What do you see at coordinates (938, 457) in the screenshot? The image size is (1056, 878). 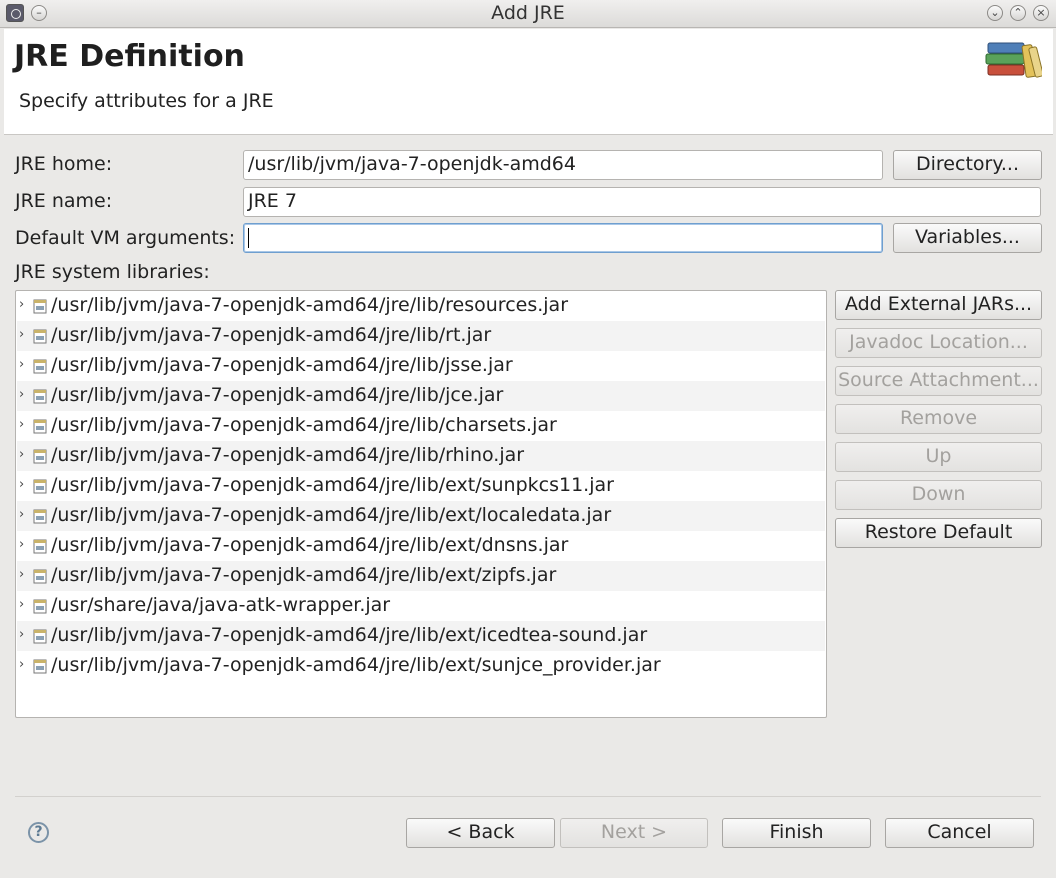 I see `up-button: Up` at bounding box center [938, 457].